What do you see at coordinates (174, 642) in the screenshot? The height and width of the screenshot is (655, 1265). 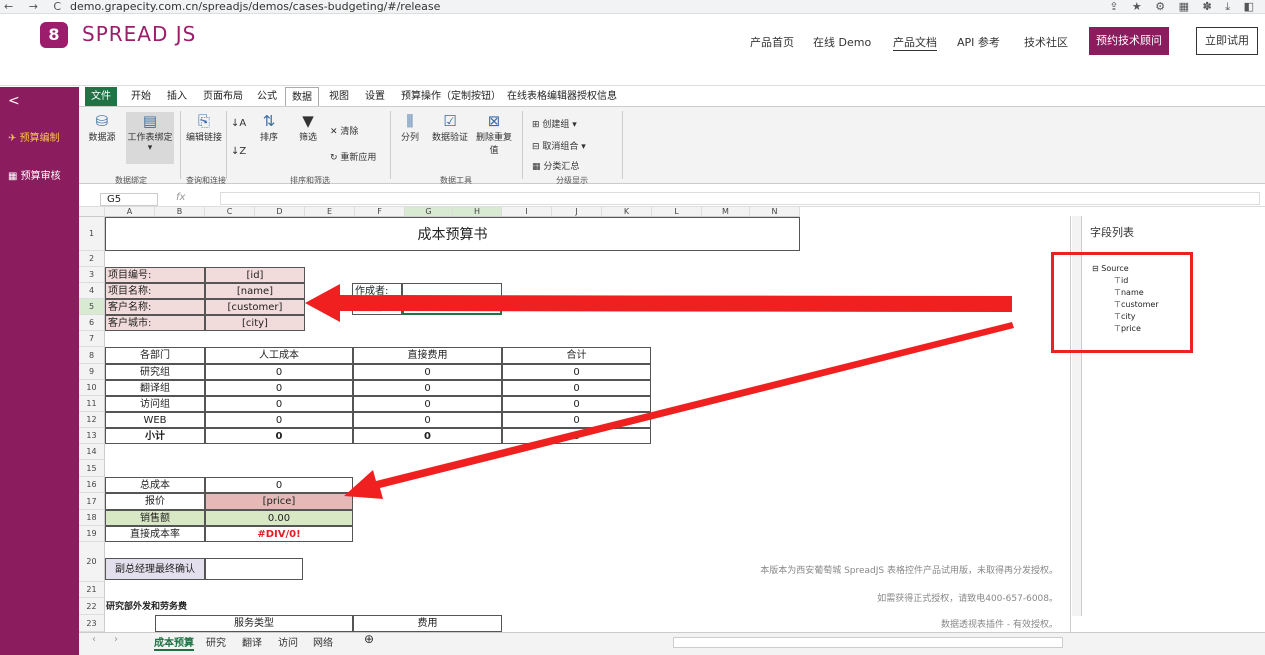 I see `sheet-tab-cost-budget: 成本预算` at bounding box center [174, 642].